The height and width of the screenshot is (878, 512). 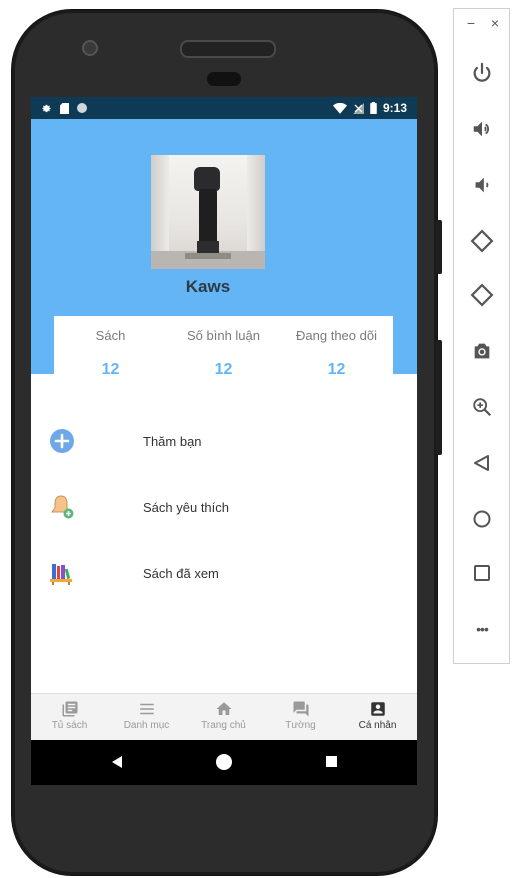 I want to click on menu-item-favorite-books: Sách yêu thích, so click(x=224, y=507).